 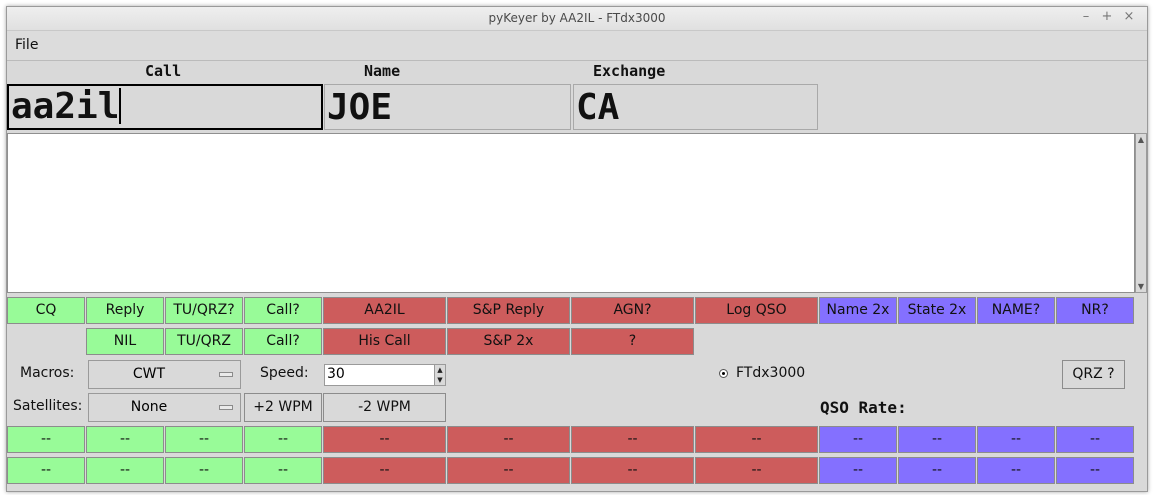 I want to click on macro-mycall-button: AA2IL, so click(x=384, y=310).